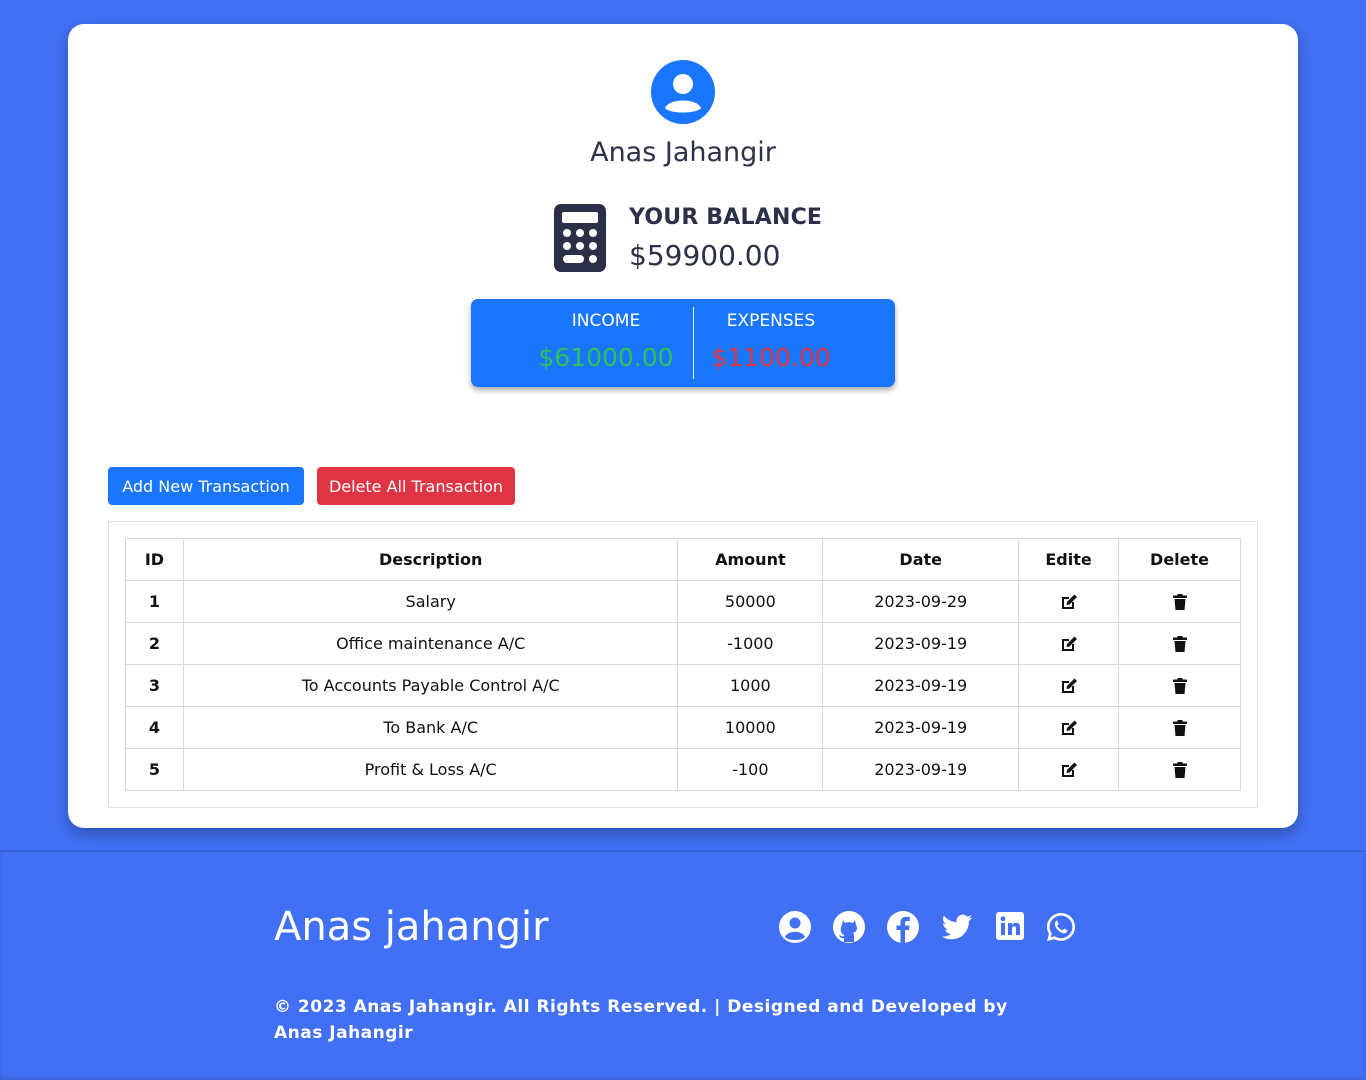 The image size is (1366, 1080). I want to click on cell-description: Salary, so click(430, 601).